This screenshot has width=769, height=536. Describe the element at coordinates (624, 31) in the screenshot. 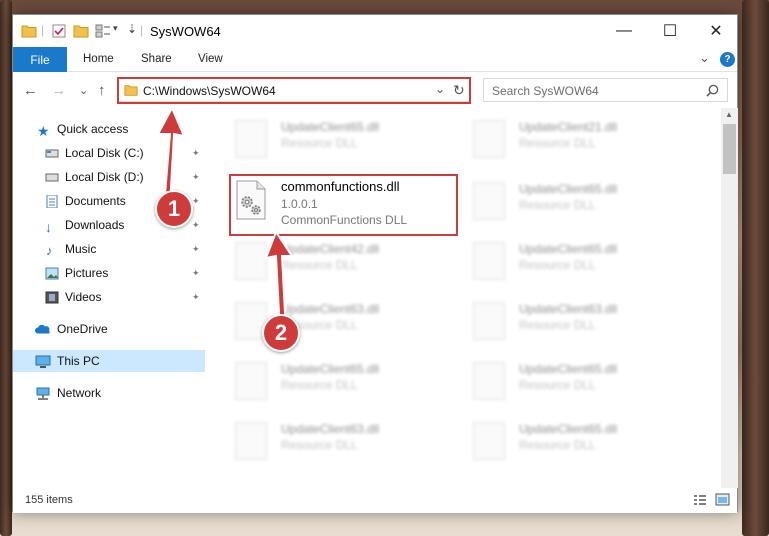

I see `minimize-button: —` at that location.